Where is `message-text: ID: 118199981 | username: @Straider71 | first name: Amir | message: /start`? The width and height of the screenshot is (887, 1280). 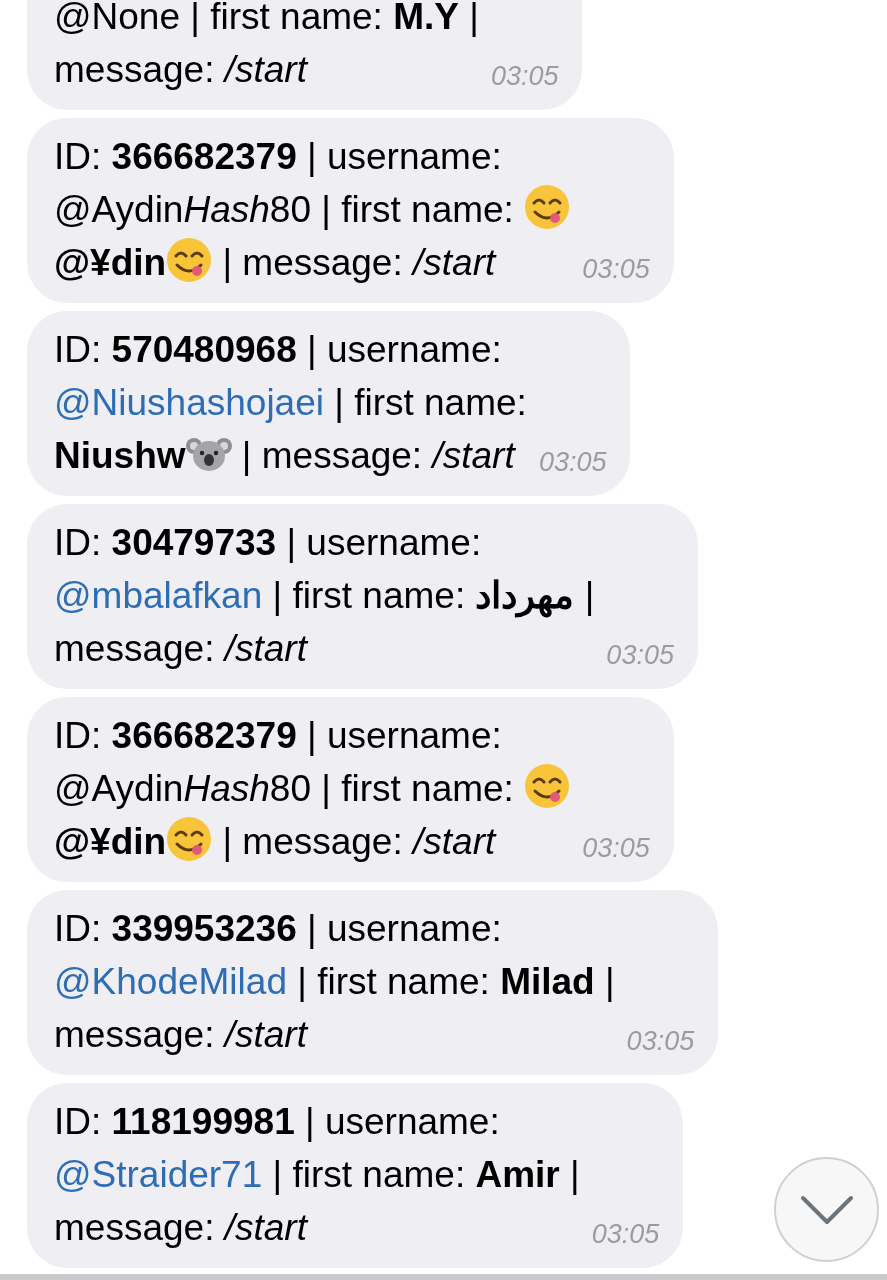
message-text: ID: 118199981 | username: @Straider71 | first name: Amir | message: /start is located at coordinates (317, 1175).